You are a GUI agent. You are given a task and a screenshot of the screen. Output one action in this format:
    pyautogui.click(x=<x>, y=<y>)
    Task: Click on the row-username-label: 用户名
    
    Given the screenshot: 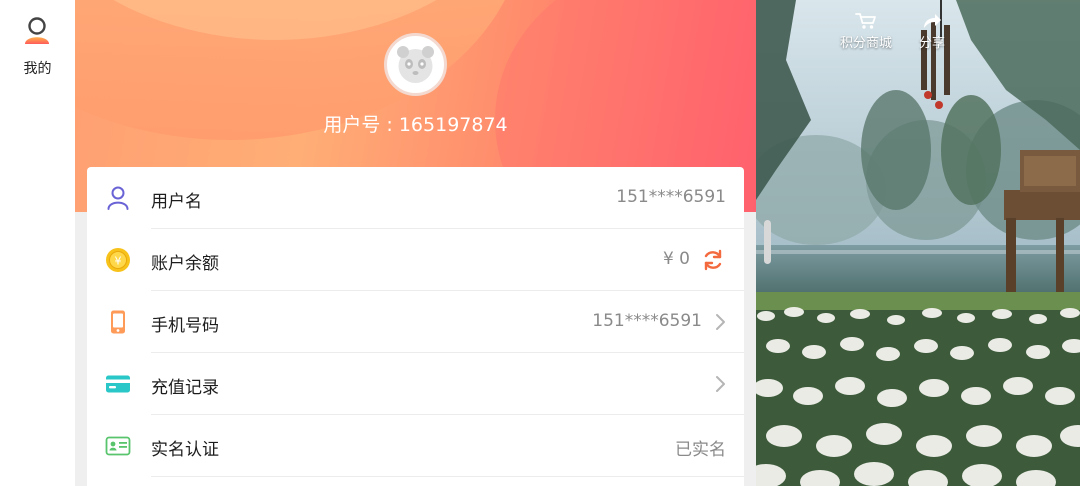 What is the action you would take?
    pyautogui.click(x=176, y=202)
    